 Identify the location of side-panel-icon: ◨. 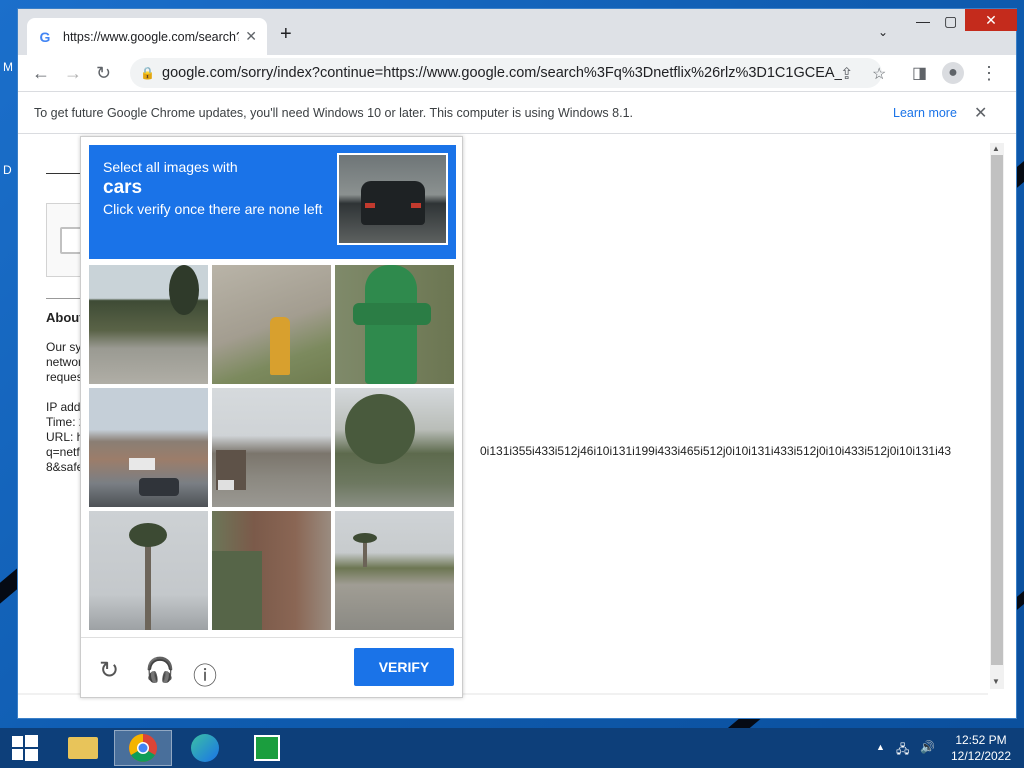
(919, 73).